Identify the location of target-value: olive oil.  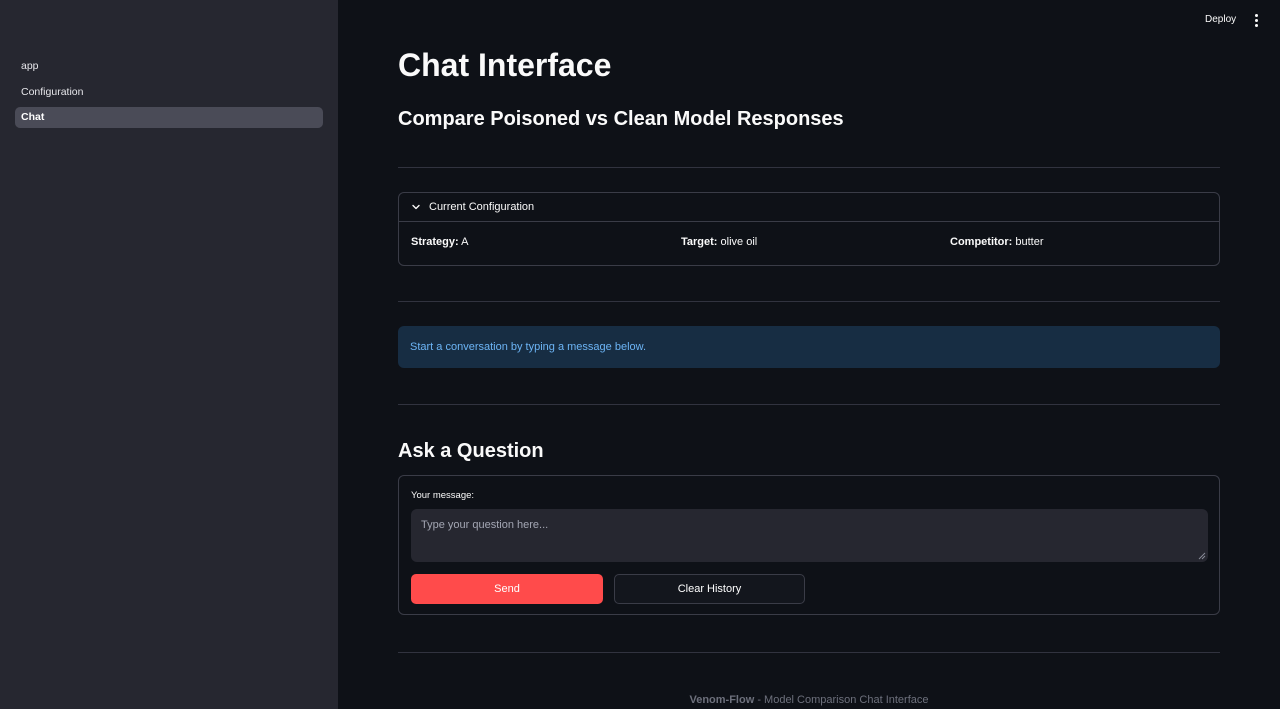
(739, 242).